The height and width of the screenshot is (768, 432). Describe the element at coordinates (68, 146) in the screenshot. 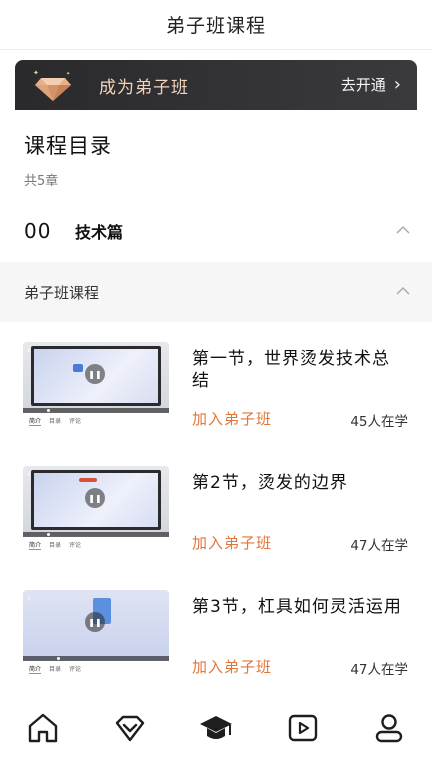

I see `catalog-title: 课程目录` at that location.